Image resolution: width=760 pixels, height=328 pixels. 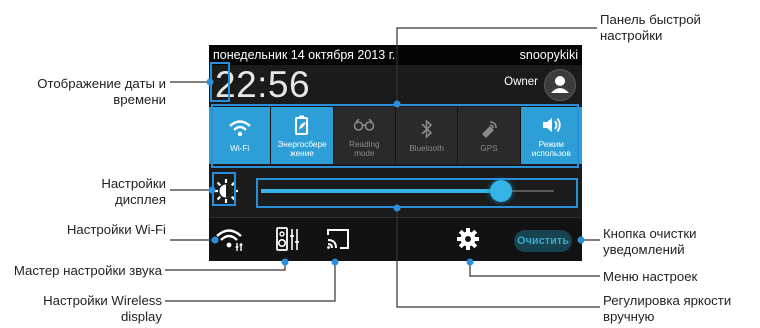 I want to click on annotation-display-settings: Настройки дисплея, so click(x=133, y=191).